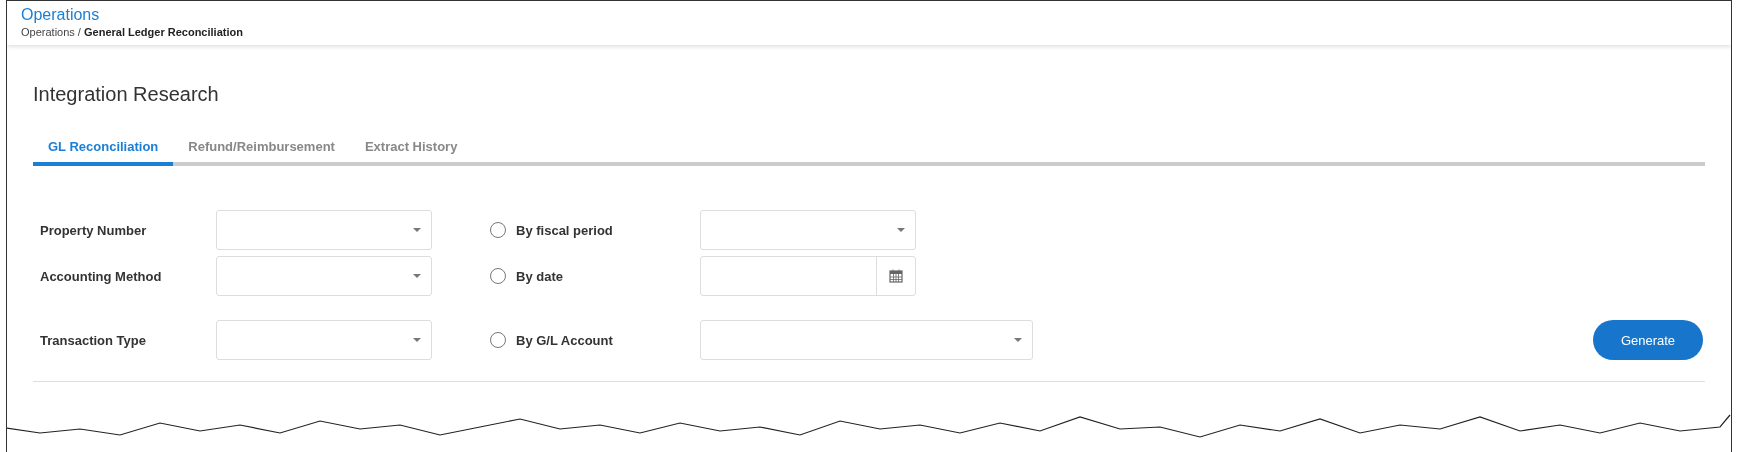 This screenshot has height=452, width=1738. I want to click on breadcrumb: Operations / General Ledger Reconciliation, so click(132, 32).